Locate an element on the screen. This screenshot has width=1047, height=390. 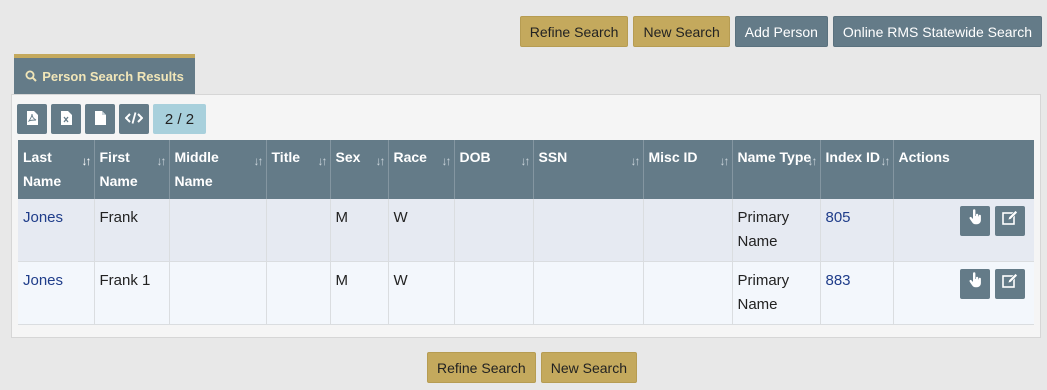
excel-file-icon is located at coordinates (66, 119).